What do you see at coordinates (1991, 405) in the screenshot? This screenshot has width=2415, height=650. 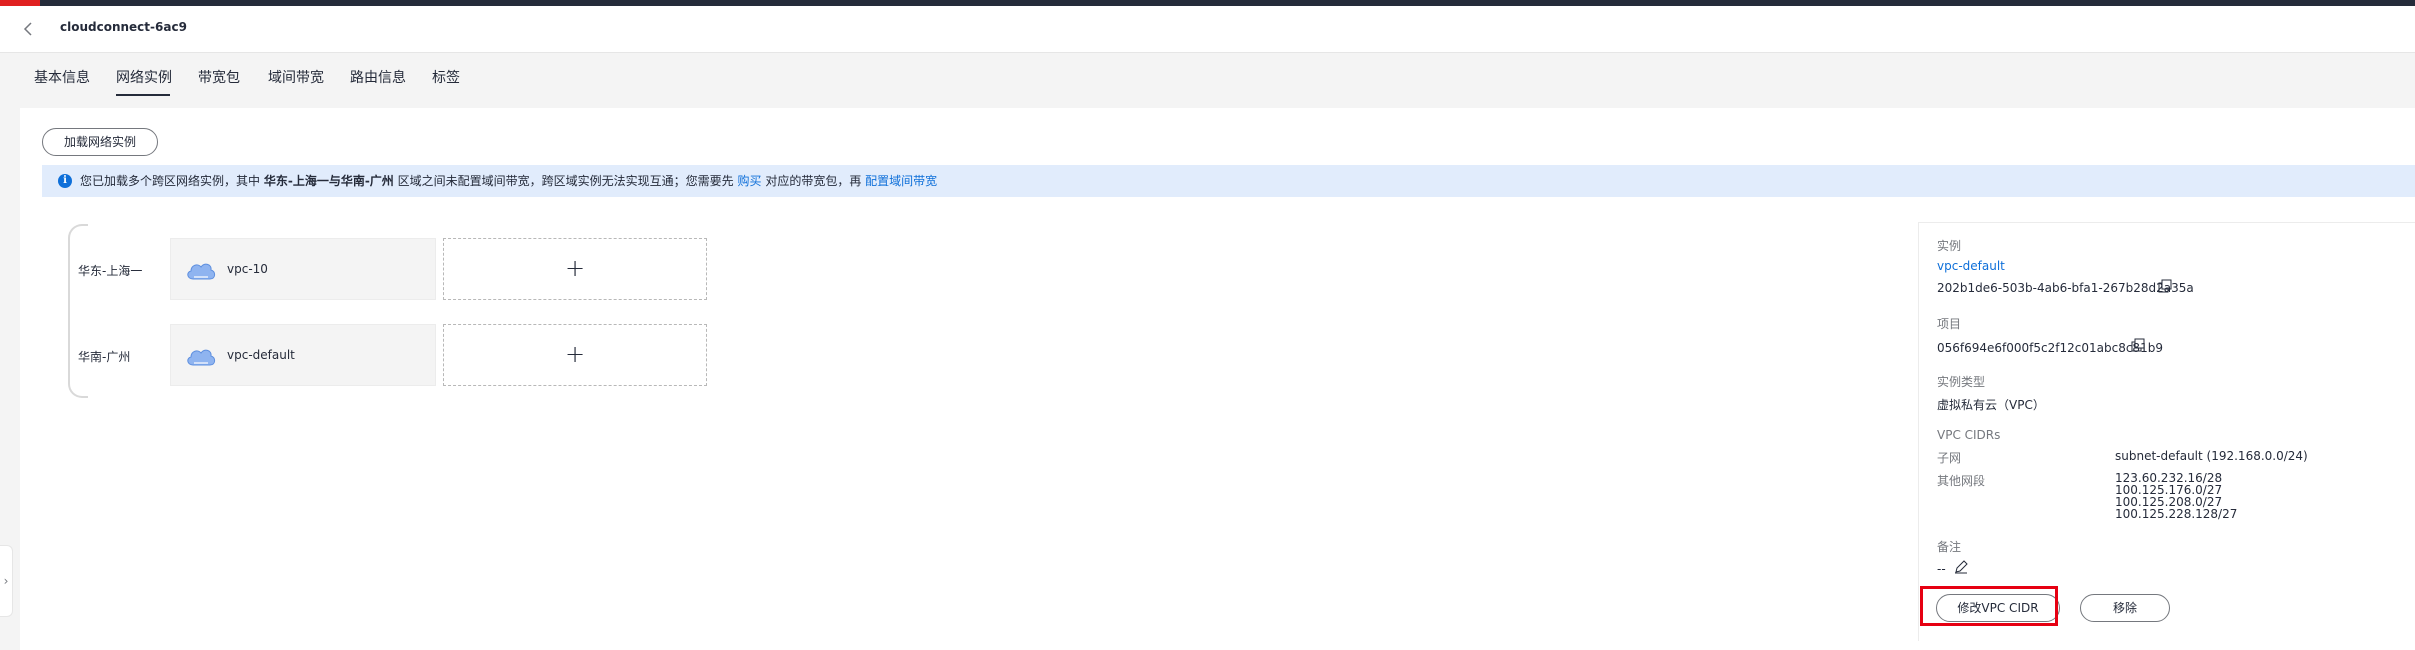 I see `instance-type-value: 虚拟私有云（VPC）` at bounding box center [1991, 405].